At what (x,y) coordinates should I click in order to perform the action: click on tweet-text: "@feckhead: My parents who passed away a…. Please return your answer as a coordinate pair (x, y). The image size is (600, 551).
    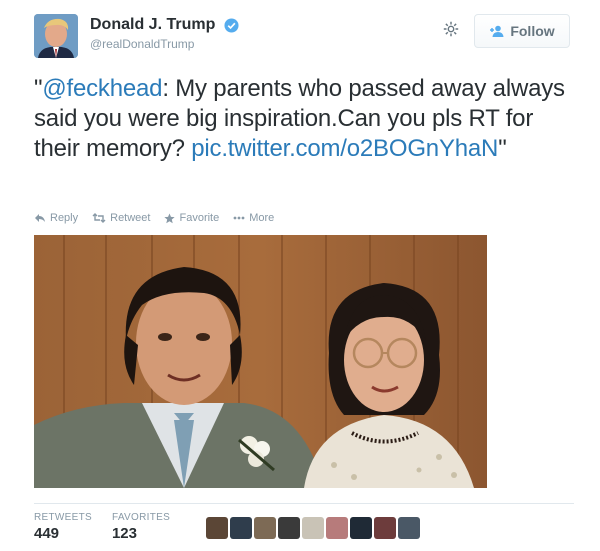
    Looking at the image, I should click on (304, 119).